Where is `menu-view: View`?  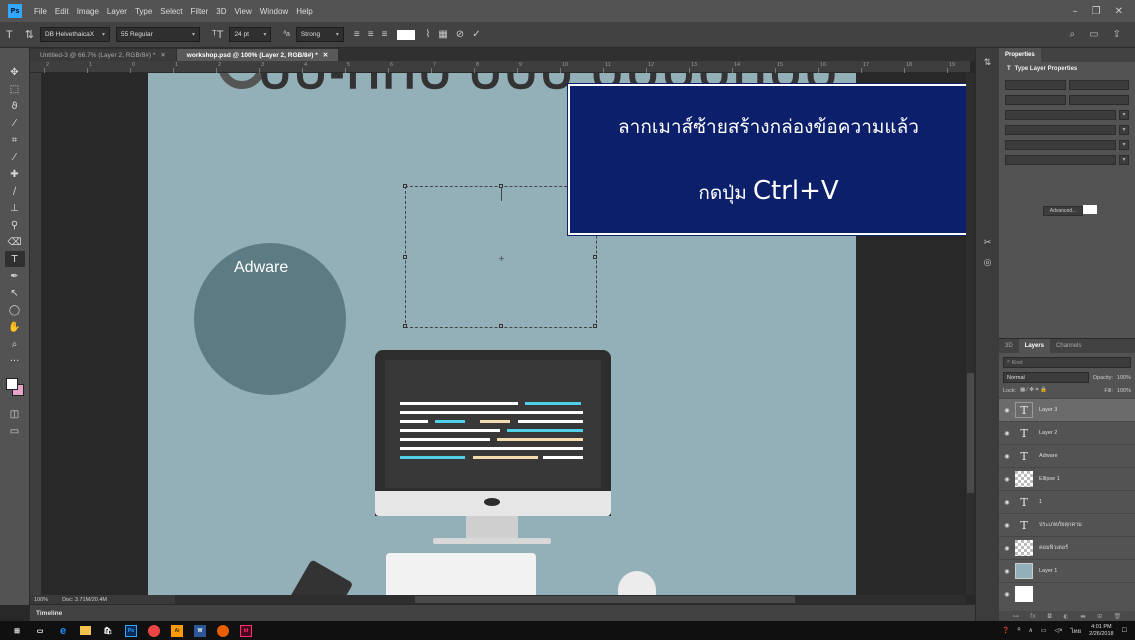 menu-view: View is located at coordinates (243, 11).